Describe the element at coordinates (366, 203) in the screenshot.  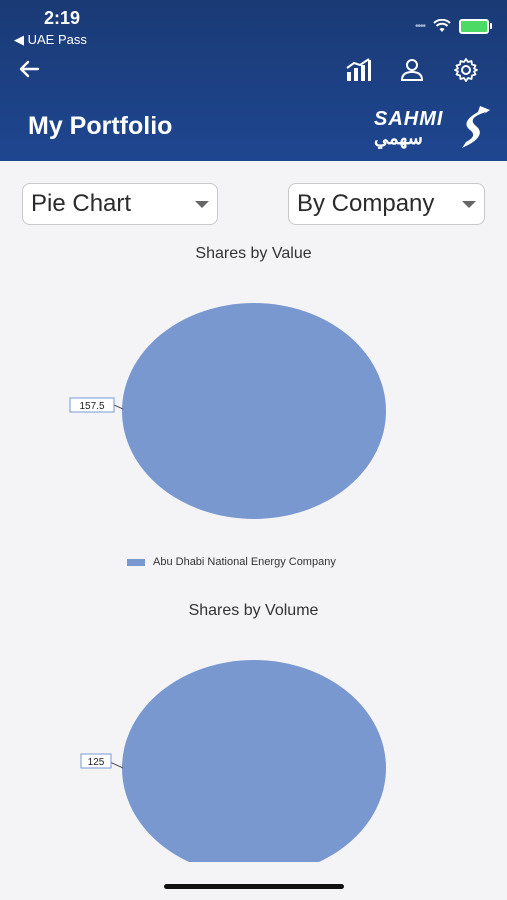
I see `group-by-value: By Company` at that location.